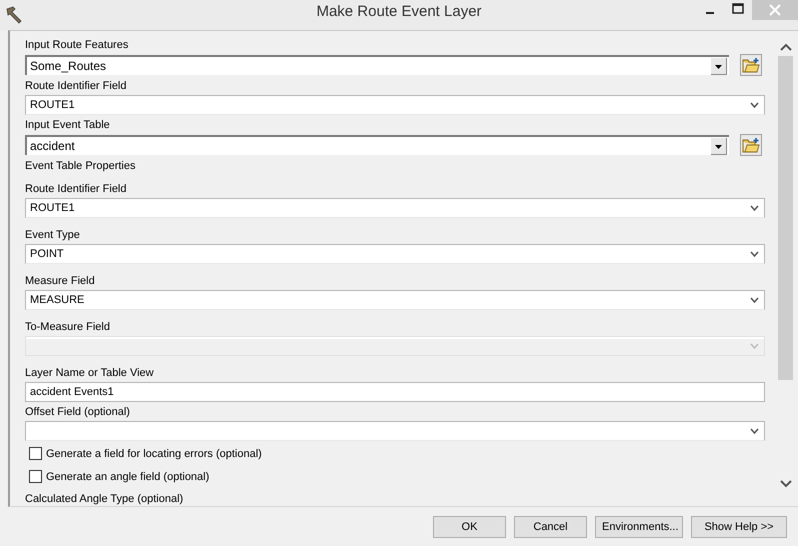 Image resolution: width=798 pixels, height=546 pixels. I want to click on text-field: accident Events1, so click(395, 392).